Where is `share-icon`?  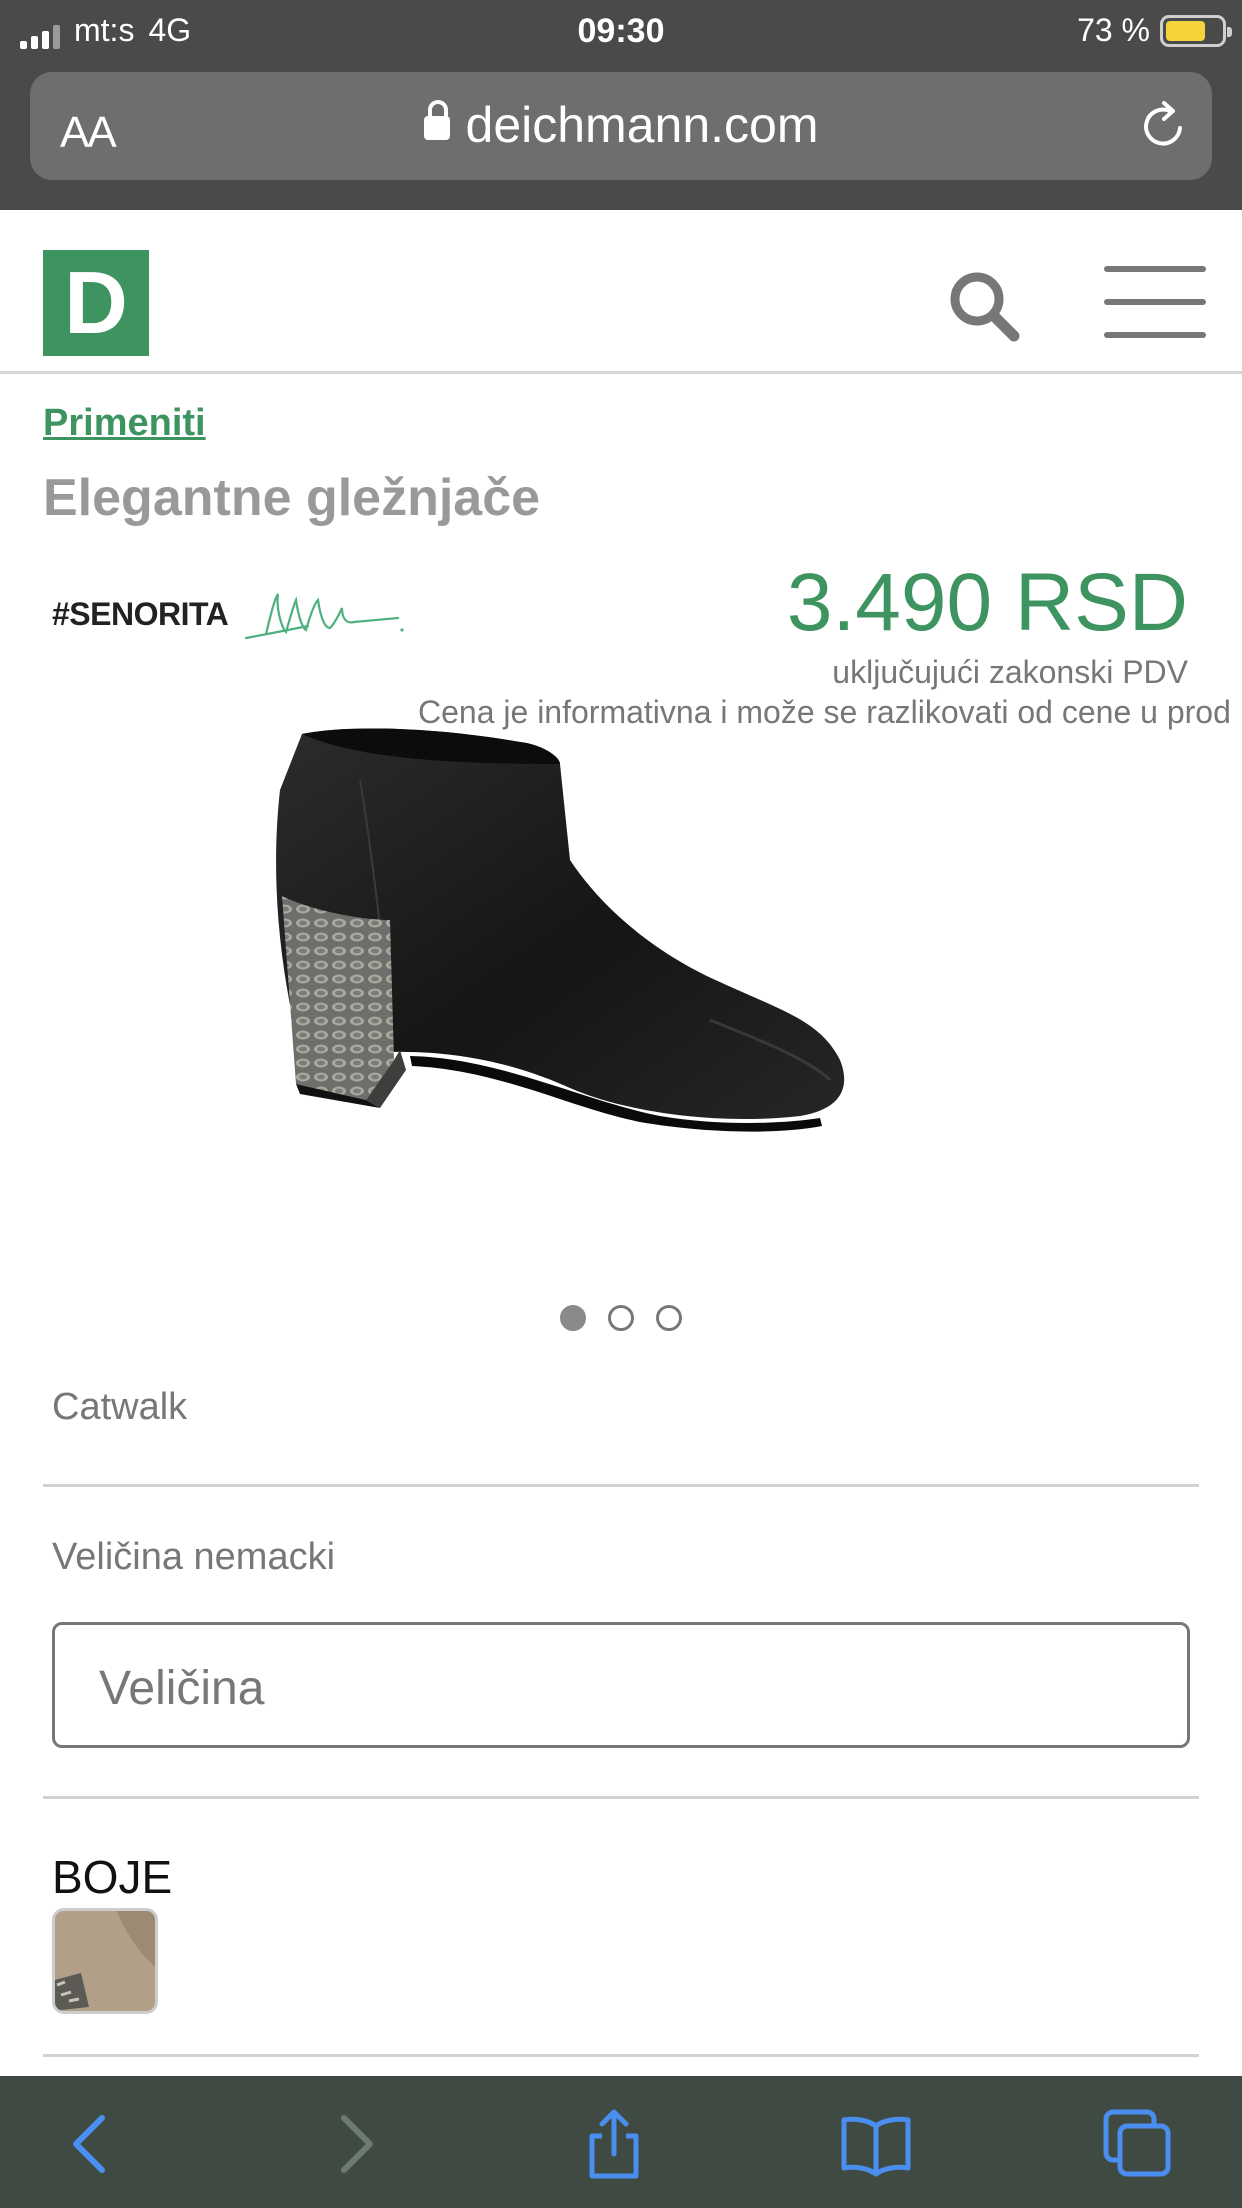 share-icon is located at coordinates (614, 2144).